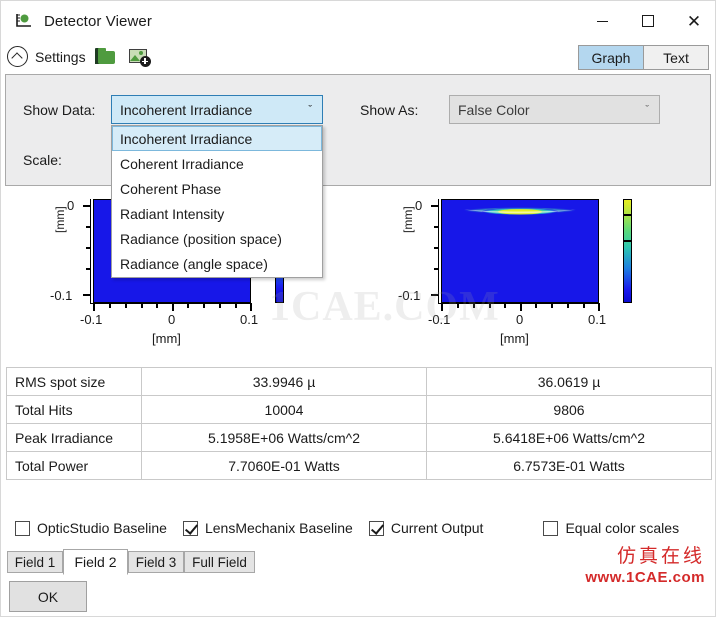 The image size is (716, 617). I want to click on row-label: Total Power, so click(74, 465).